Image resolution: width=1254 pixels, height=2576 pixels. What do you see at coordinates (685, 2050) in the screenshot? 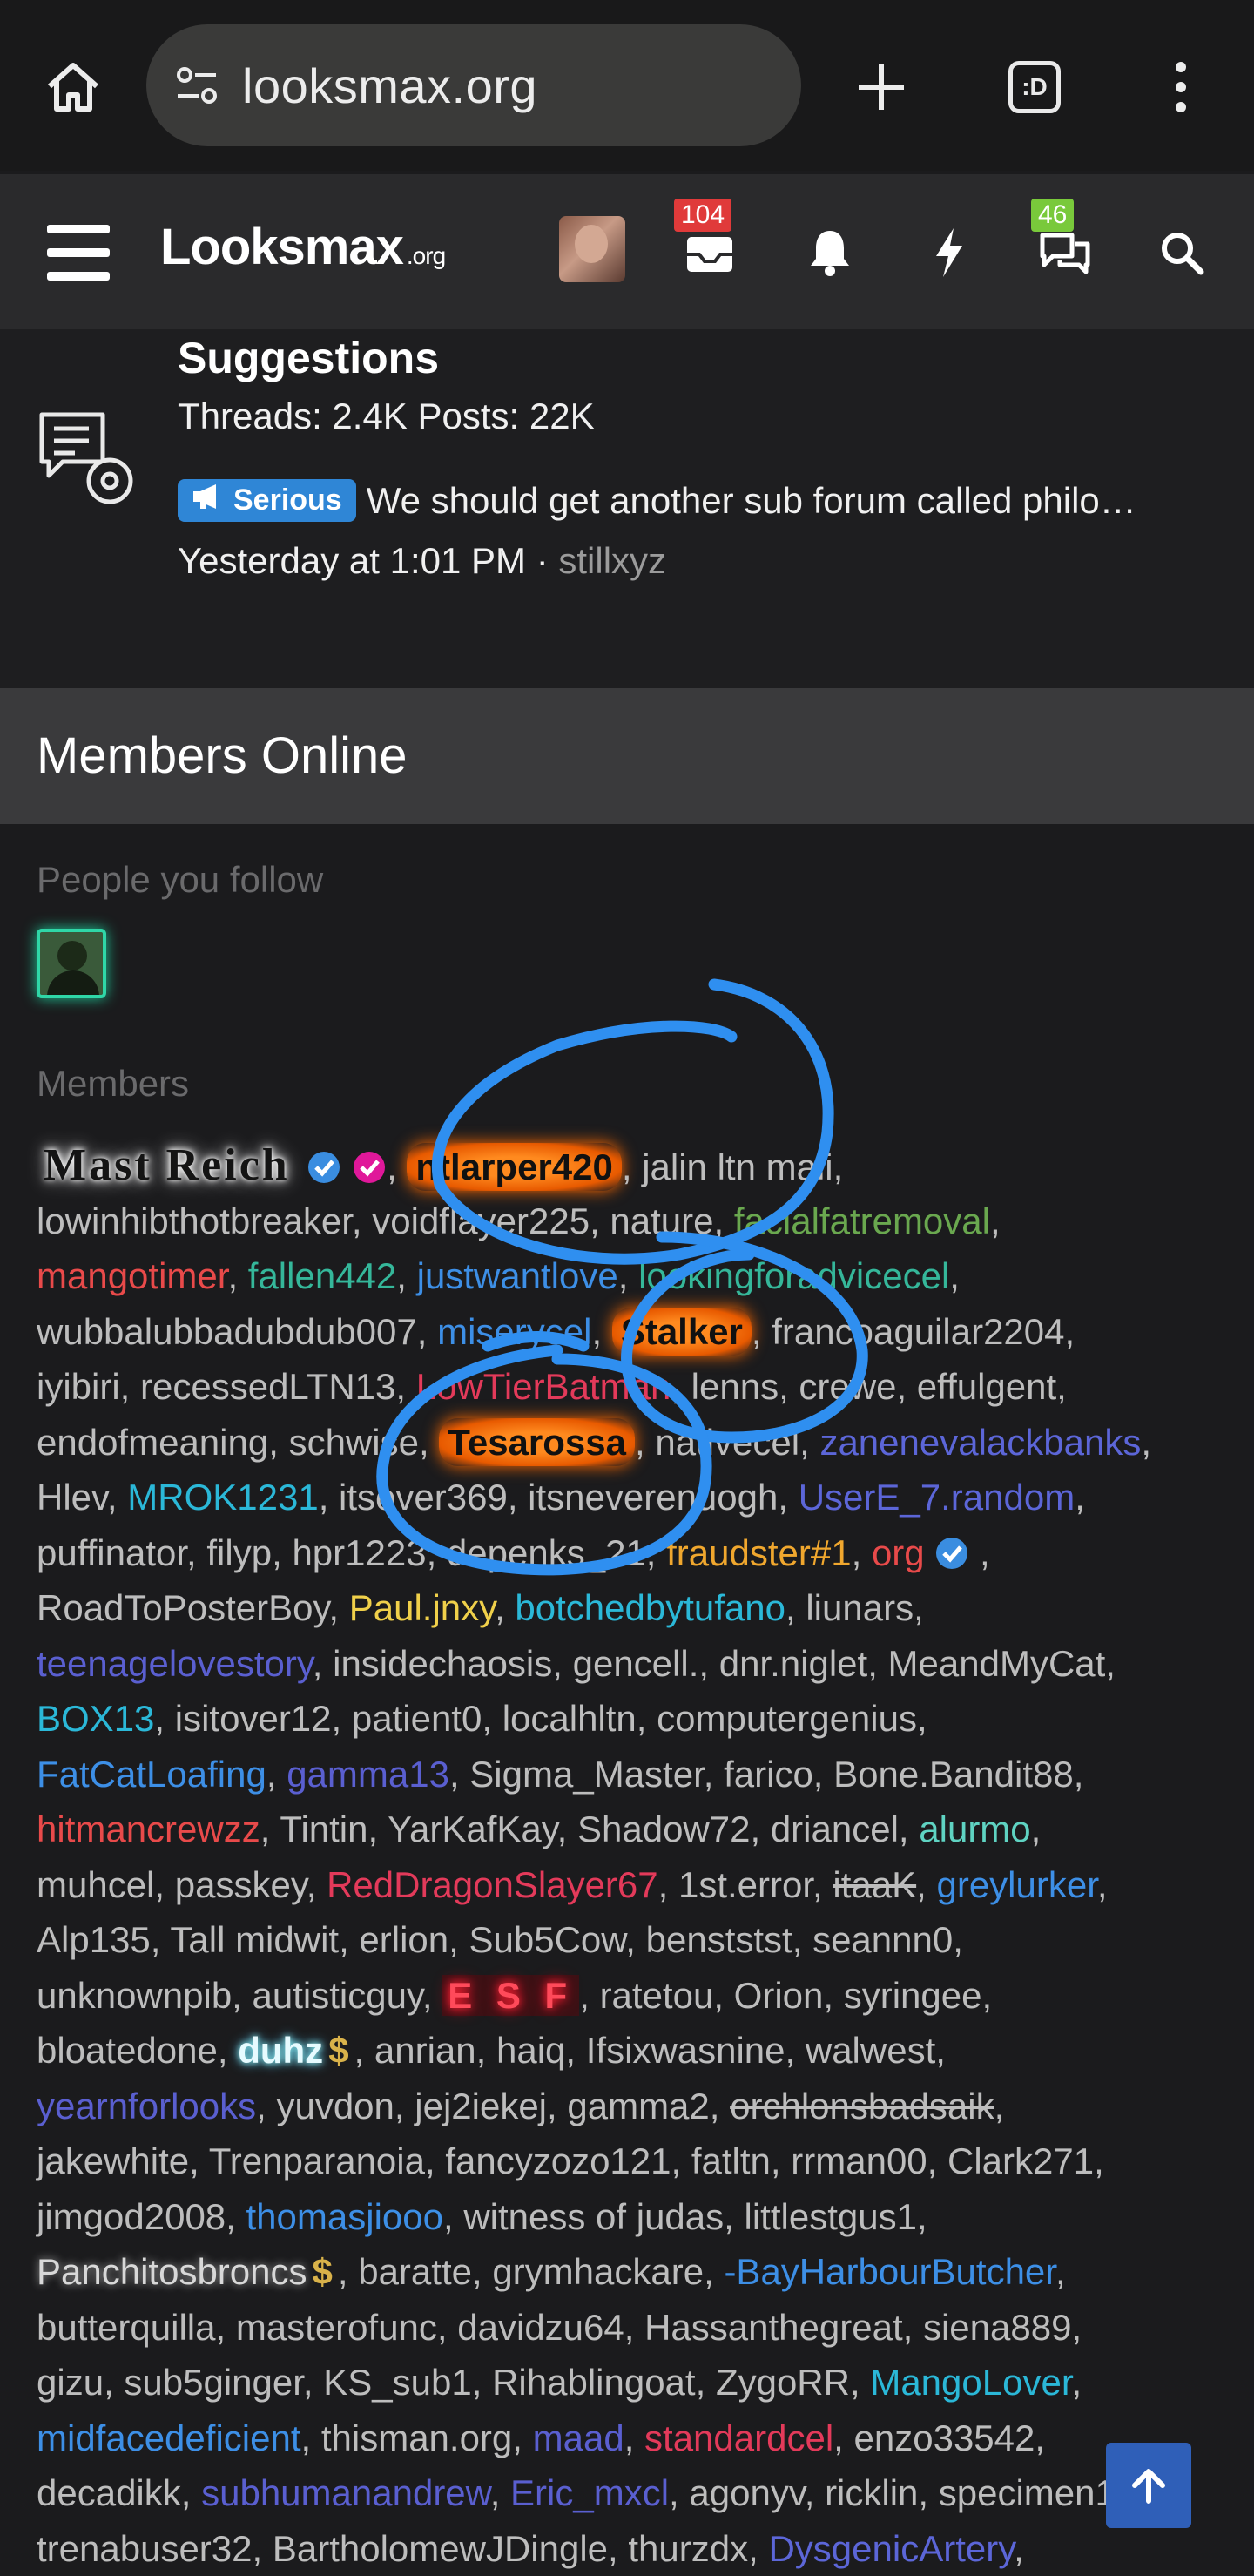
I see `member-link: Ifsixwasnine` at bounding box center [685, 2050].